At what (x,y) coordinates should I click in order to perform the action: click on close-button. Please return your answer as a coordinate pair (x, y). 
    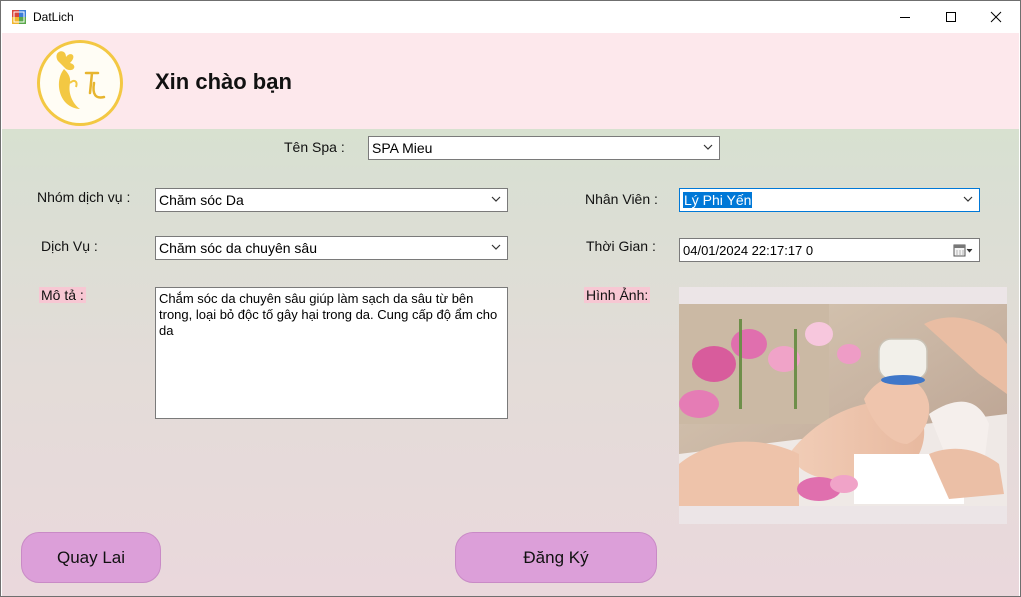
    Looking at the image, I should click on (996, 17).